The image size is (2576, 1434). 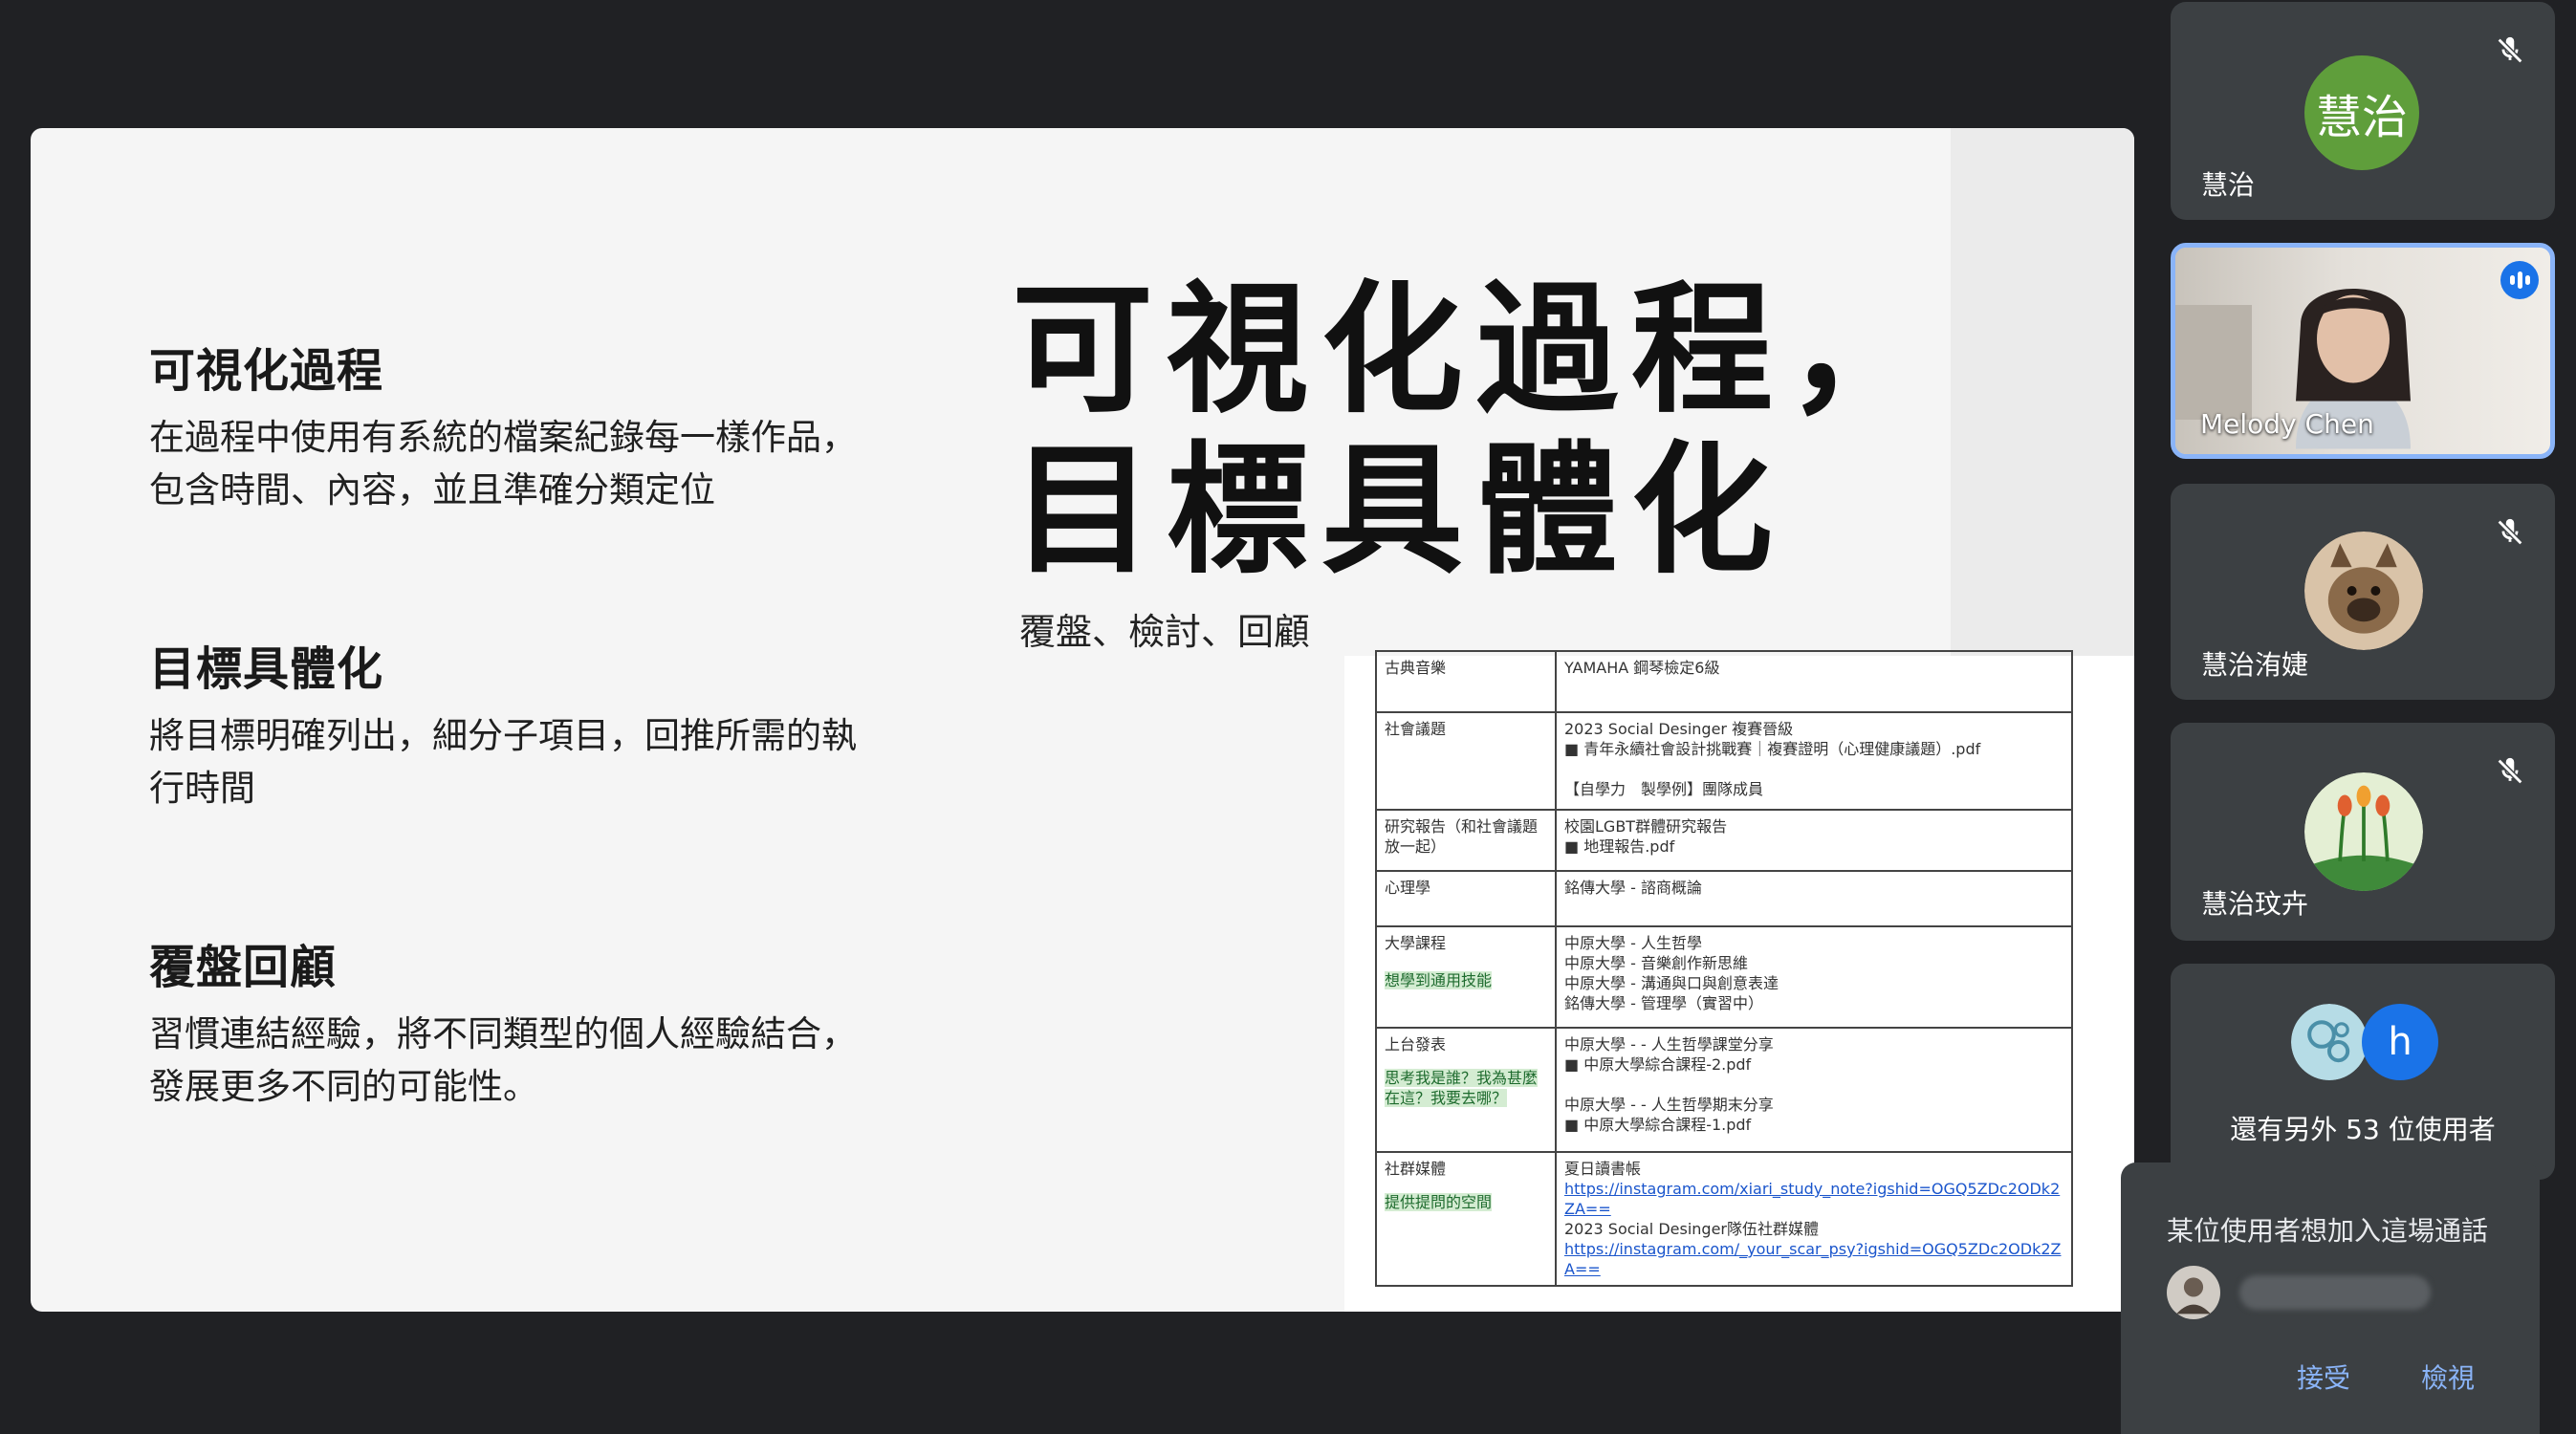 I want to click on row-category: 社會議題, so click(x=1466, y=761).